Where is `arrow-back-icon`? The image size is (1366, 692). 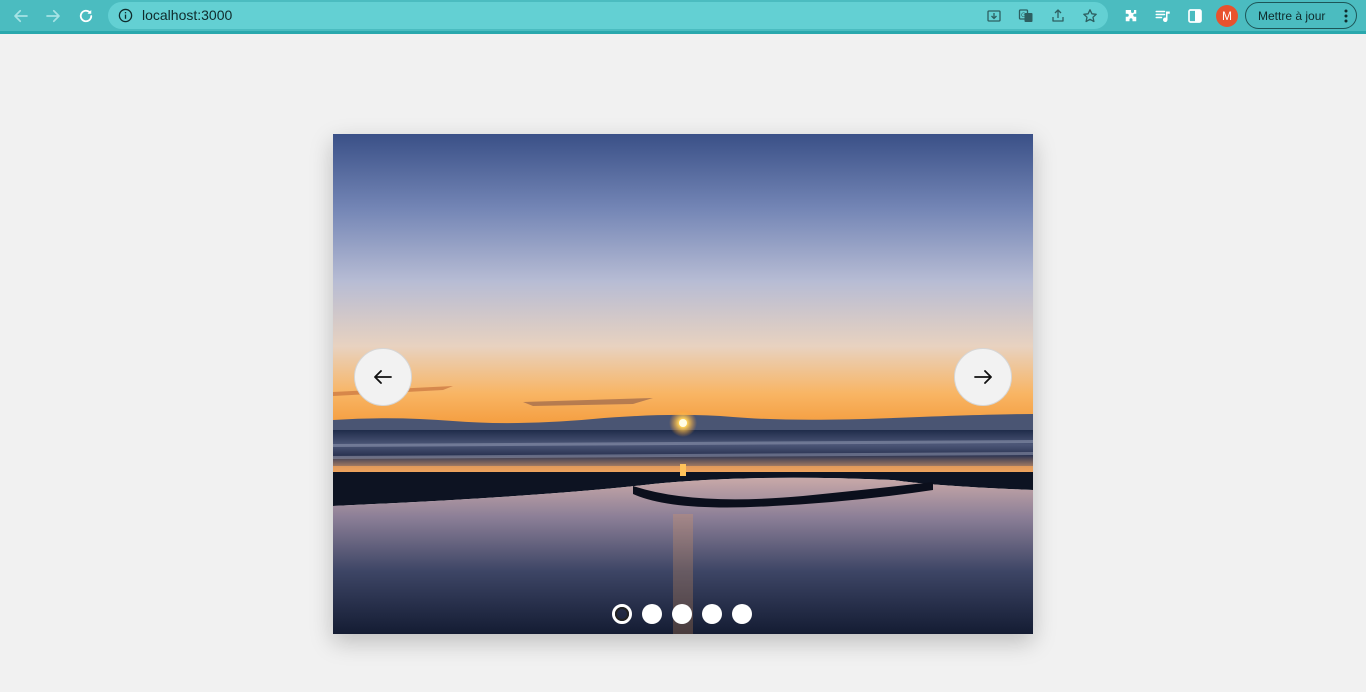
arrow-back-icon is located at coordinates (21, 16).